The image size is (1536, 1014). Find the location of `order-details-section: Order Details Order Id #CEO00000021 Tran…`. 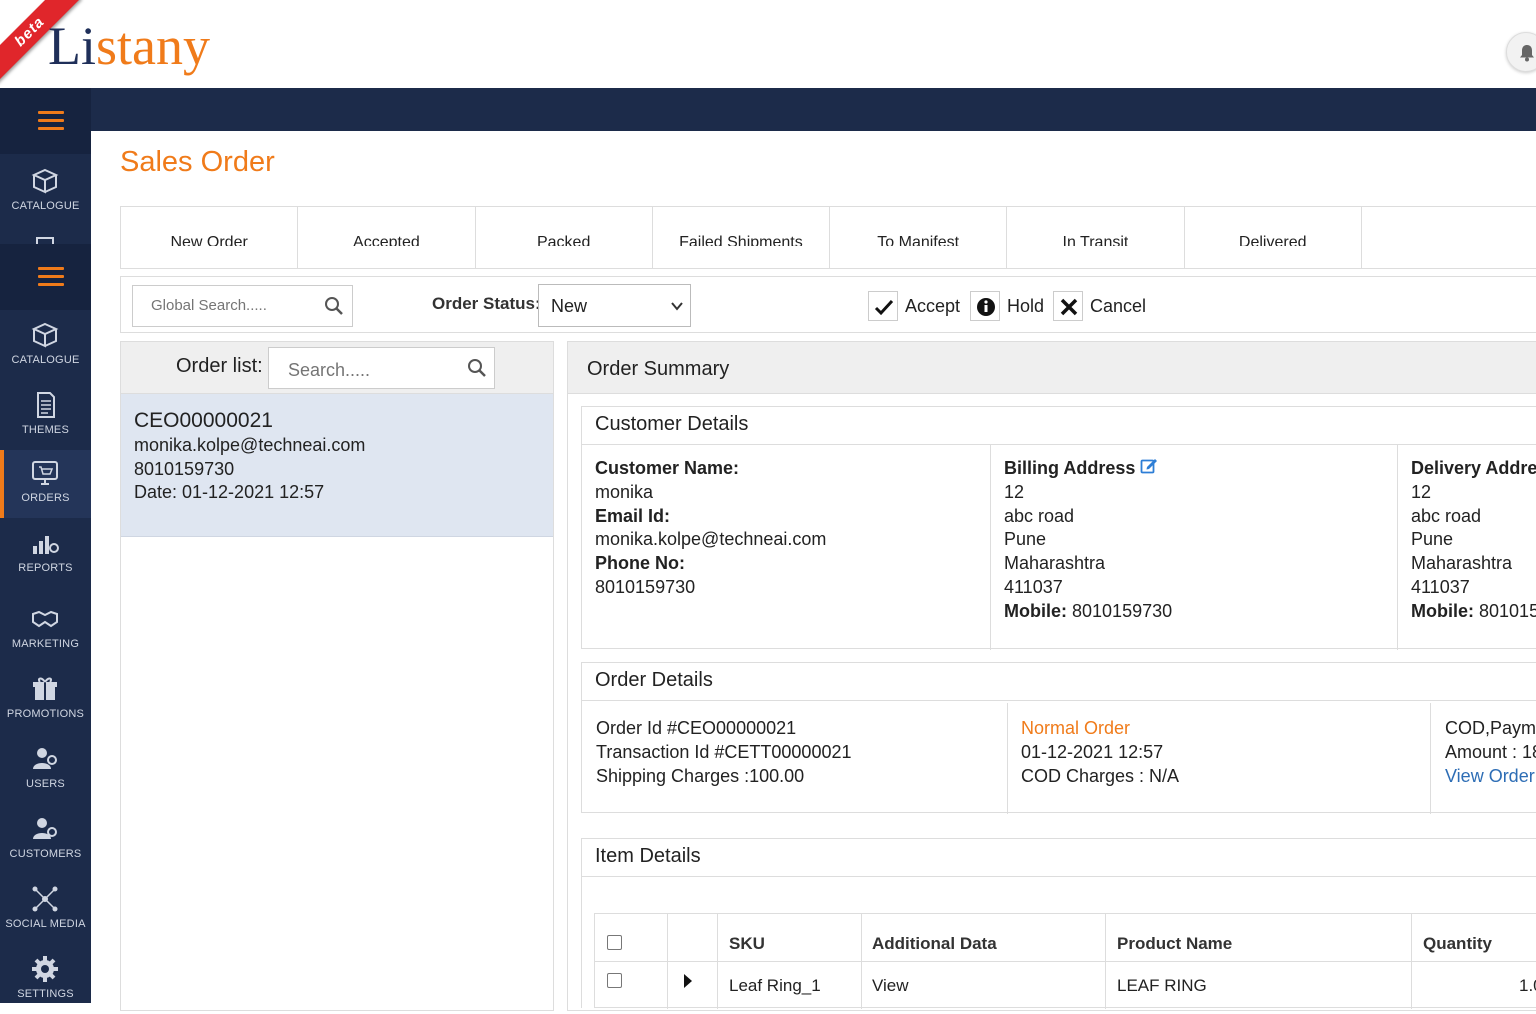

order-details-section: Order Details Order Id #CEO00000021 Tran… is located at coordinates (1058, 738).